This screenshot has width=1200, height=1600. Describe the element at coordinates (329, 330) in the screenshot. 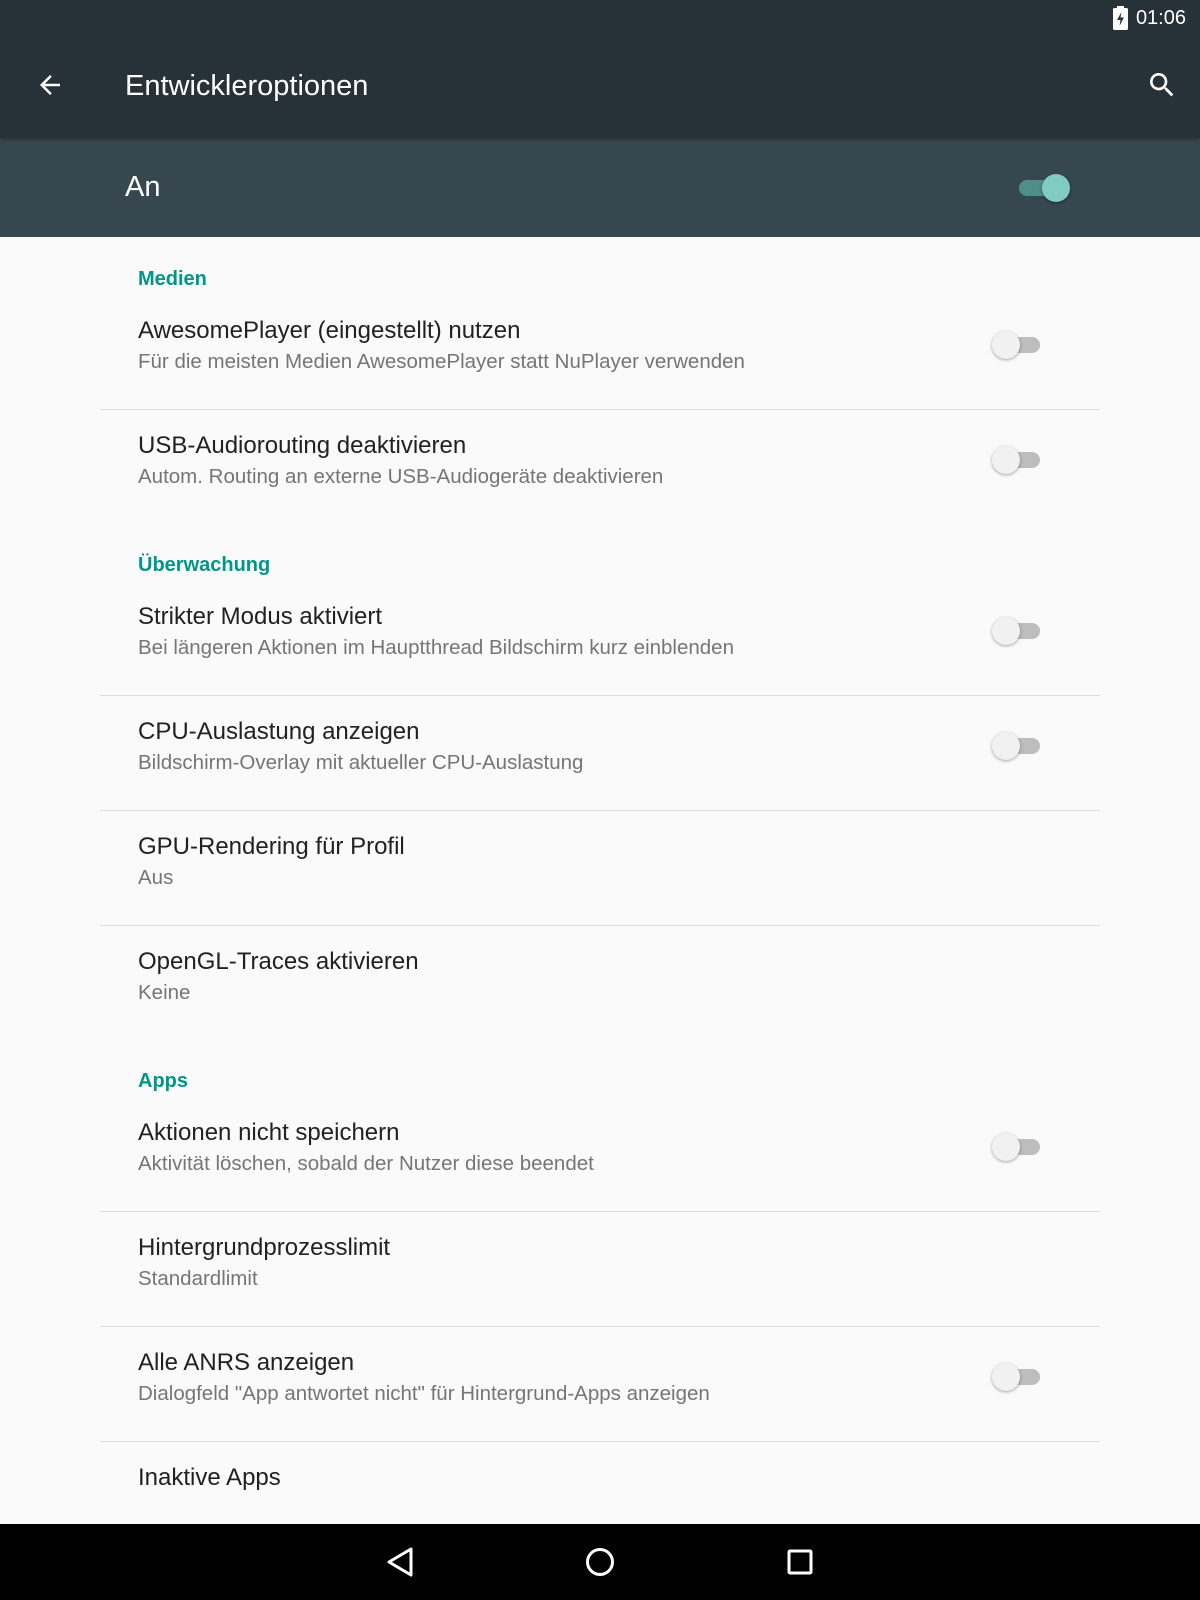

I see `pref-title: AwesomePlayer (eingestellt) nutzen` at that location.